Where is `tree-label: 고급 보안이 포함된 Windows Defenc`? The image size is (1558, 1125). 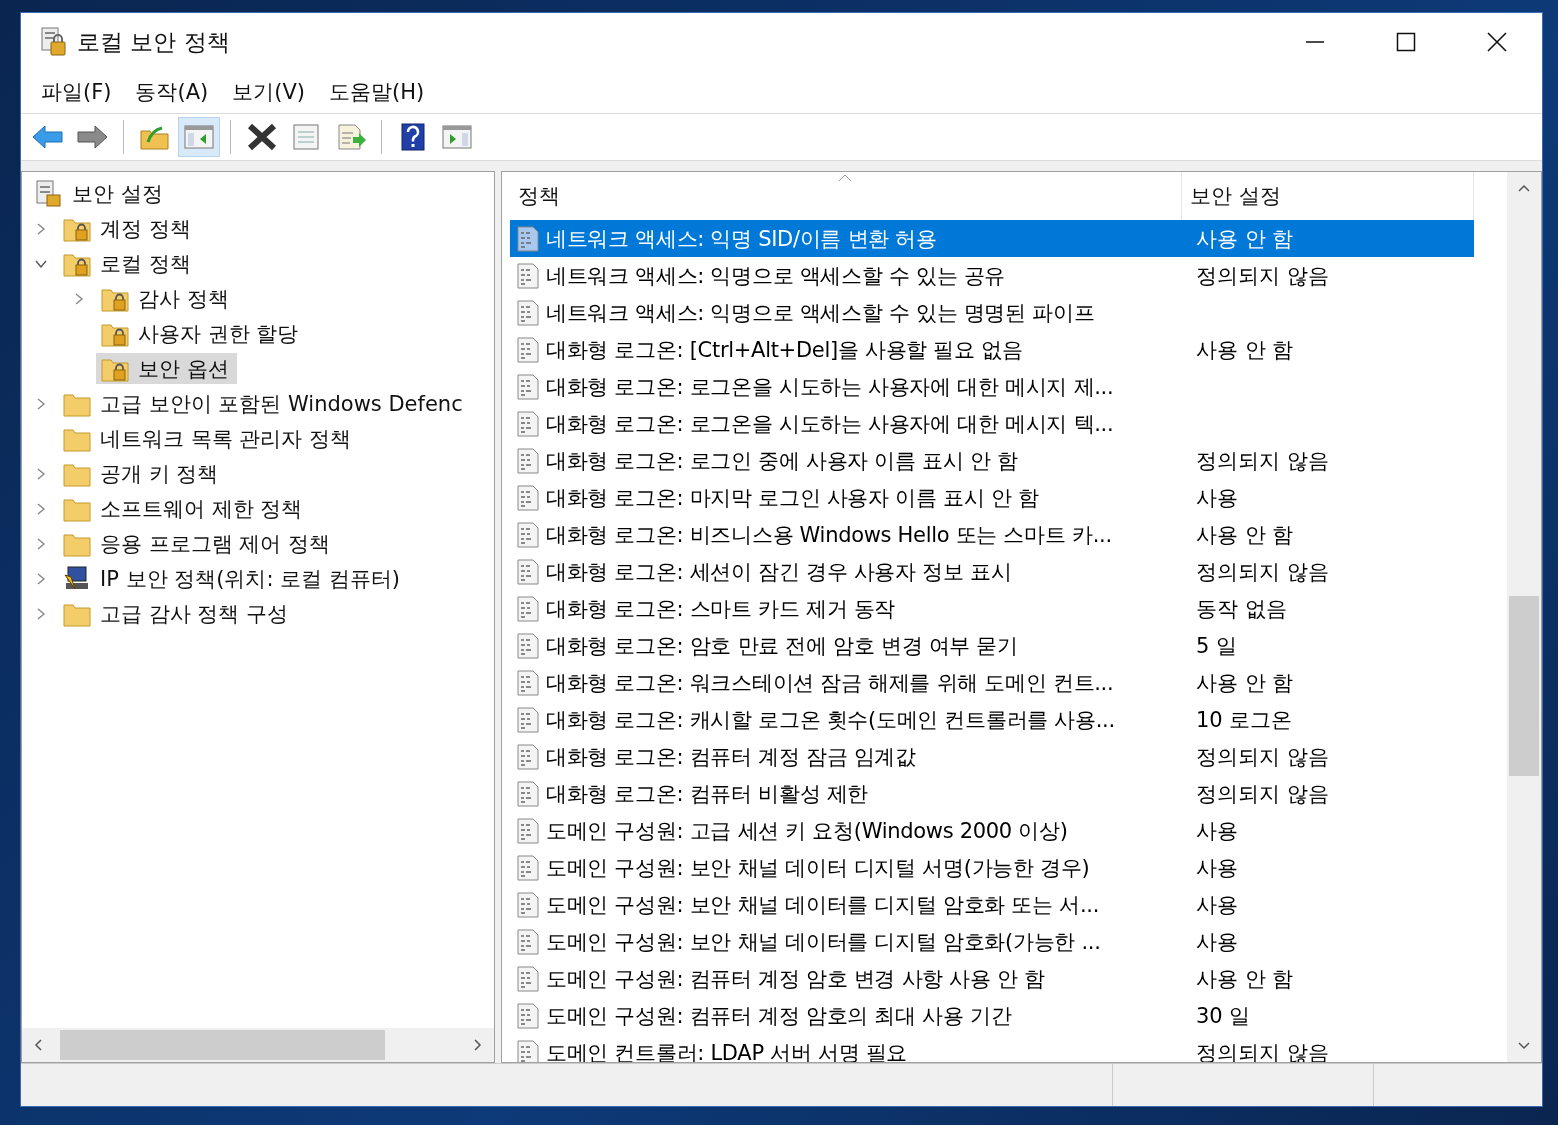 tree-label: 고급 보안이 포함된 Windows Defenc is located at coordinates (281, 404).